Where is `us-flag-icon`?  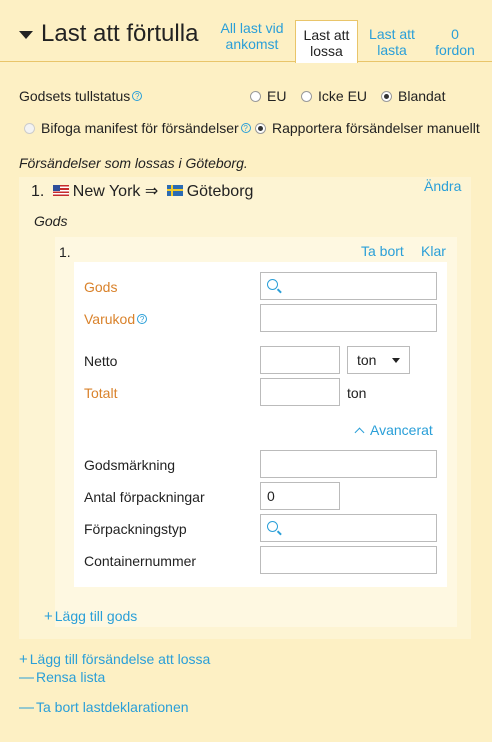 us-flag-icon is located at coordinates (60, 190).